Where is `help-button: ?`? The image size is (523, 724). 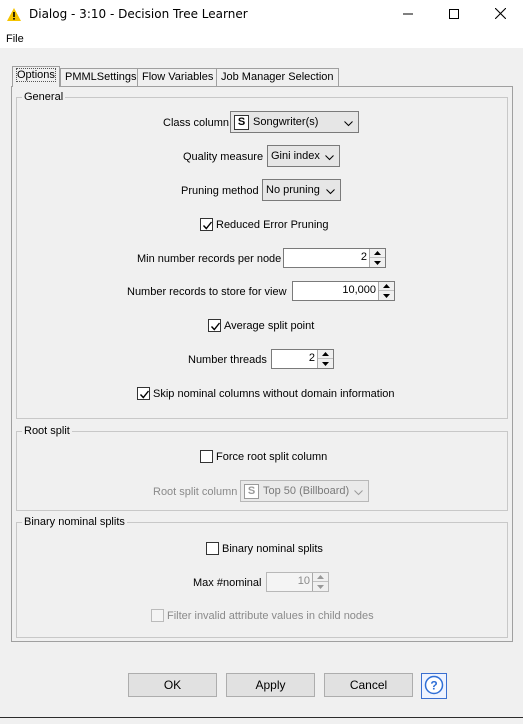
help-button: ? is located at coordinates (434, 686).